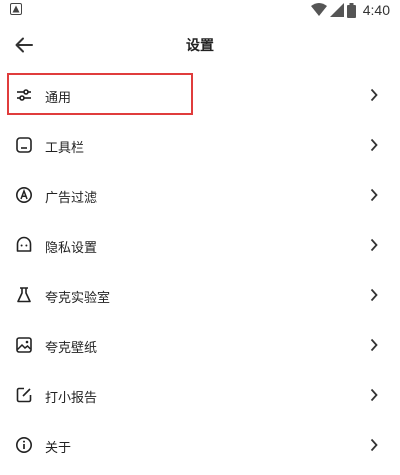 The width and height of the screenshot is (400, 475). I want to click on page-title: 设置, so click(200, 46).